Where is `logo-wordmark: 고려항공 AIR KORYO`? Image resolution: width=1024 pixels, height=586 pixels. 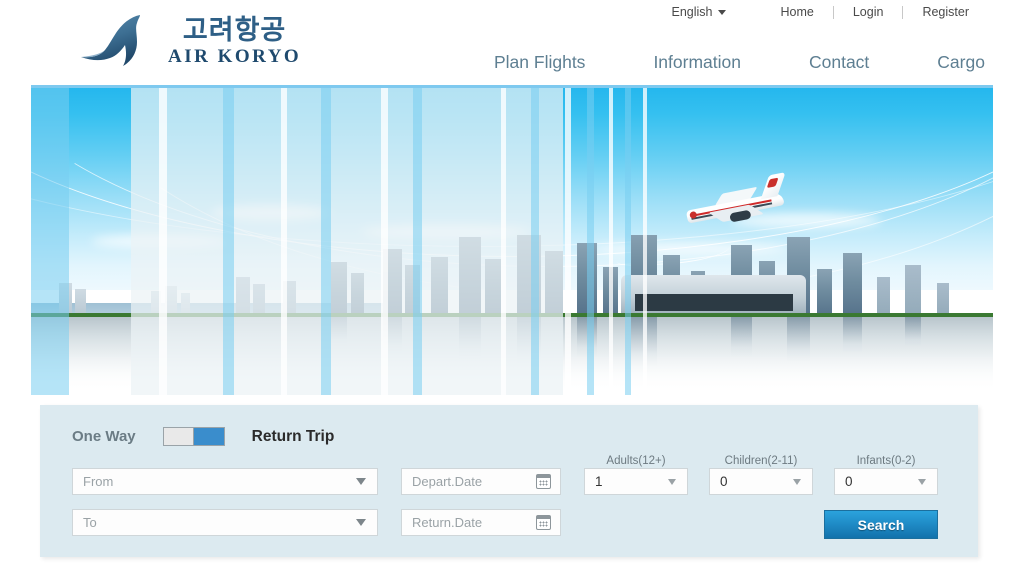
logo-wordmark: 고려항공 AIR KORYO is located at coordinates (234, 41).